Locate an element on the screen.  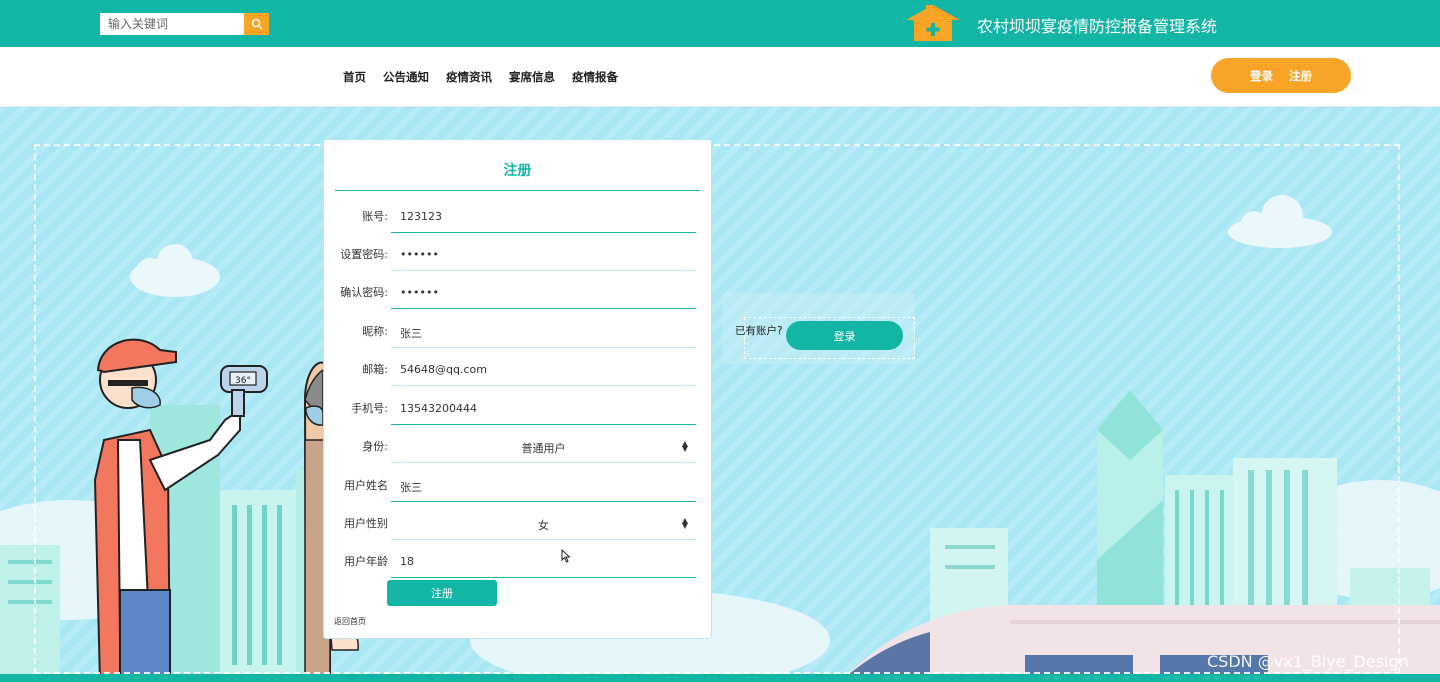
nav-item-banquets: 宴席信息 is located at coordinates (532, 77).